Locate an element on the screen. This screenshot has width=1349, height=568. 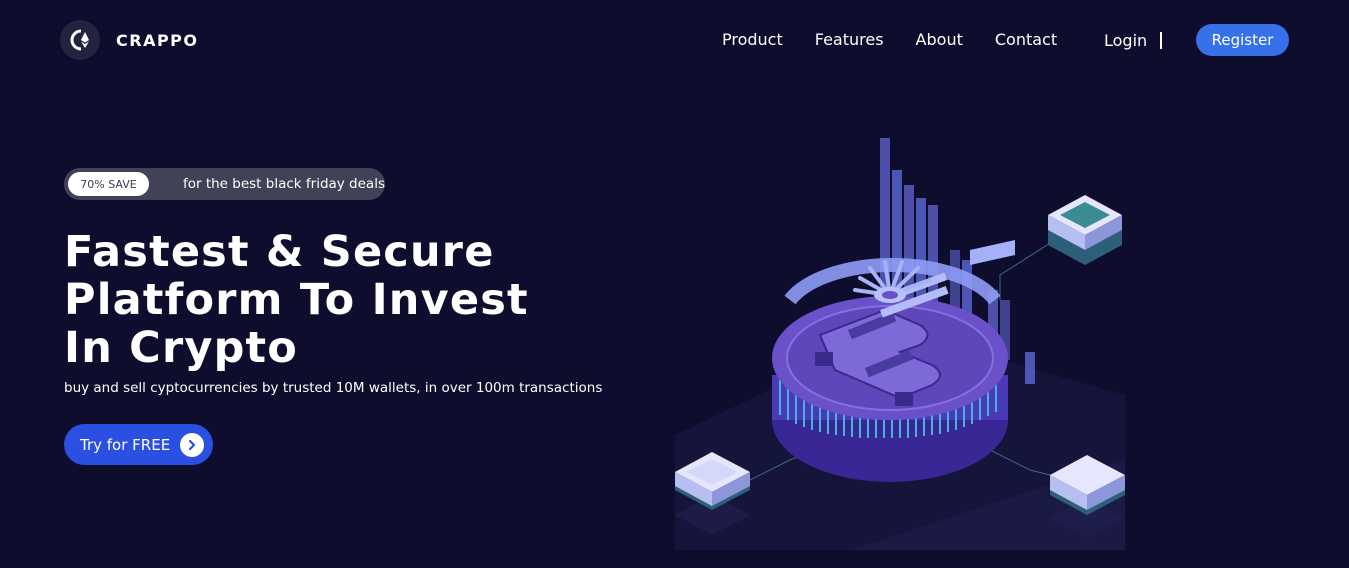
try-free-label: Try for FREE is located at coordinates (125, 444).